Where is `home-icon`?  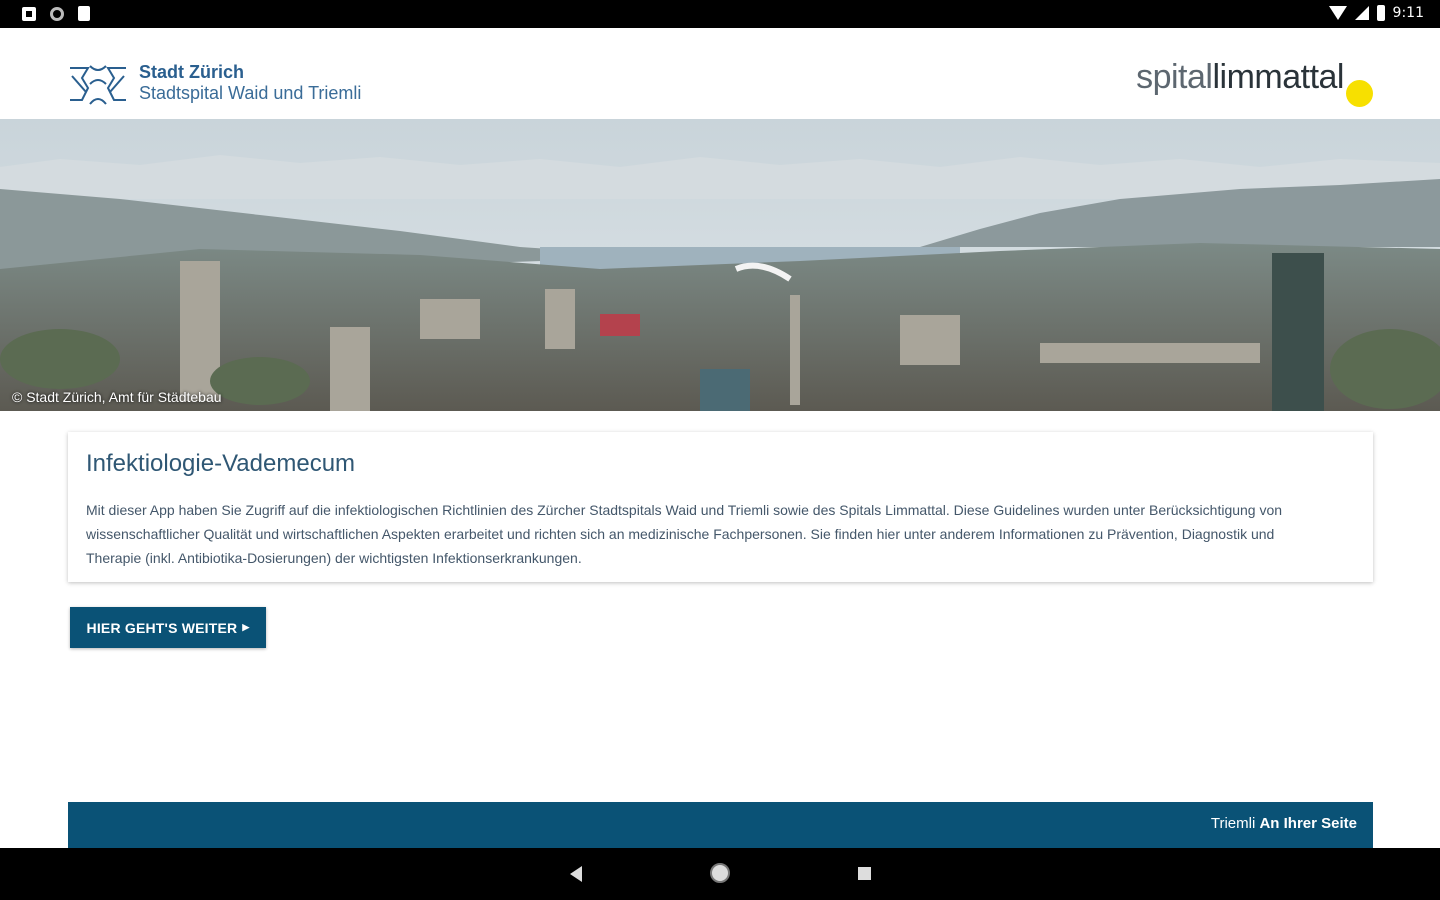 home-icon is located at coordinates (720, 873).